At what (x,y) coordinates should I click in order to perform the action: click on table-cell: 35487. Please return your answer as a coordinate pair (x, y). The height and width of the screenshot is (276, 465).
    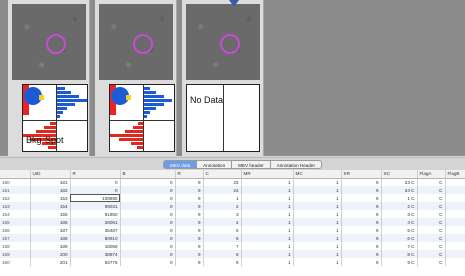
    Looking at the image, I should click on (95, 230).